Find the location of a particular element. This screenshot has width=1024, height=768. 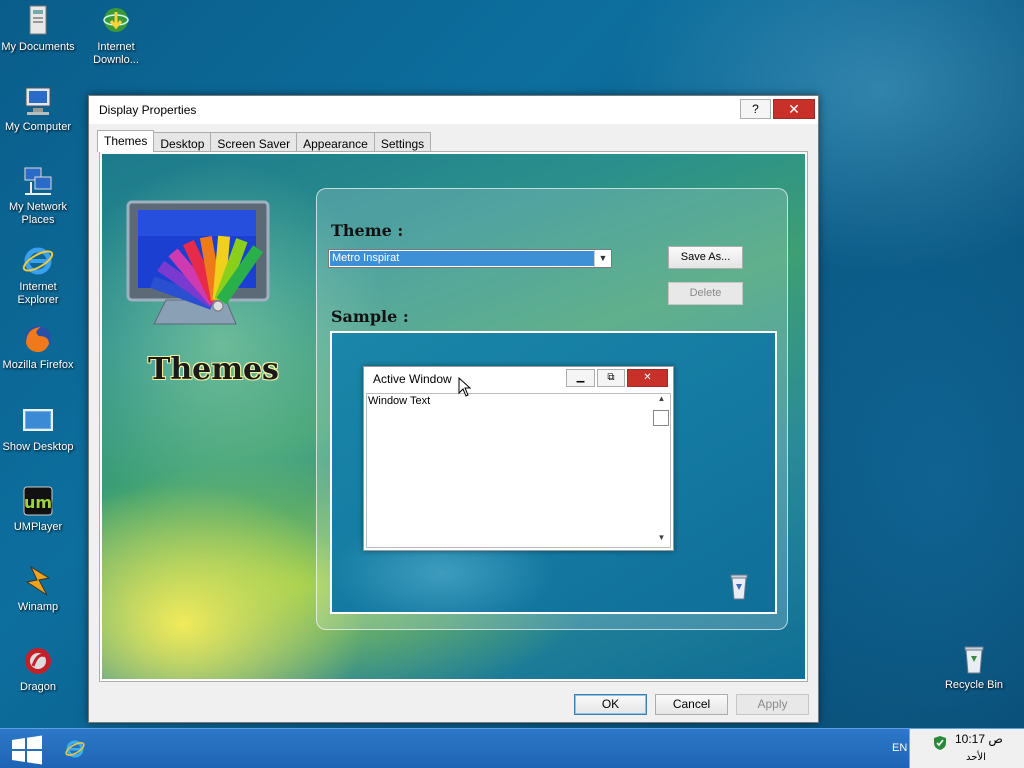

monitor-palette-icon is located at coordinates (198, 262).